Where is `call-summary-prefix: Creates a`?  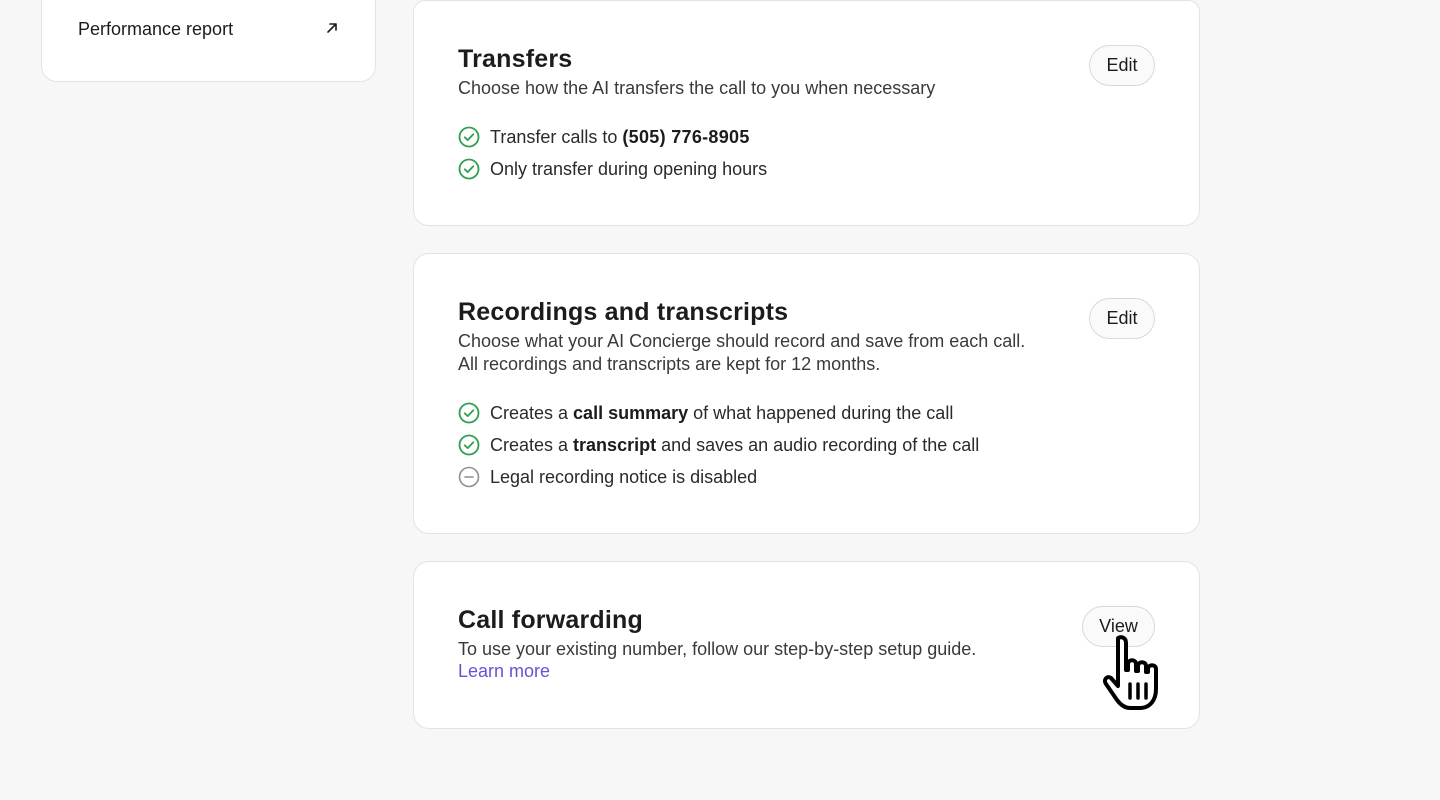
call-summary-prefix: Creates a is located at coordinates (532, 412).